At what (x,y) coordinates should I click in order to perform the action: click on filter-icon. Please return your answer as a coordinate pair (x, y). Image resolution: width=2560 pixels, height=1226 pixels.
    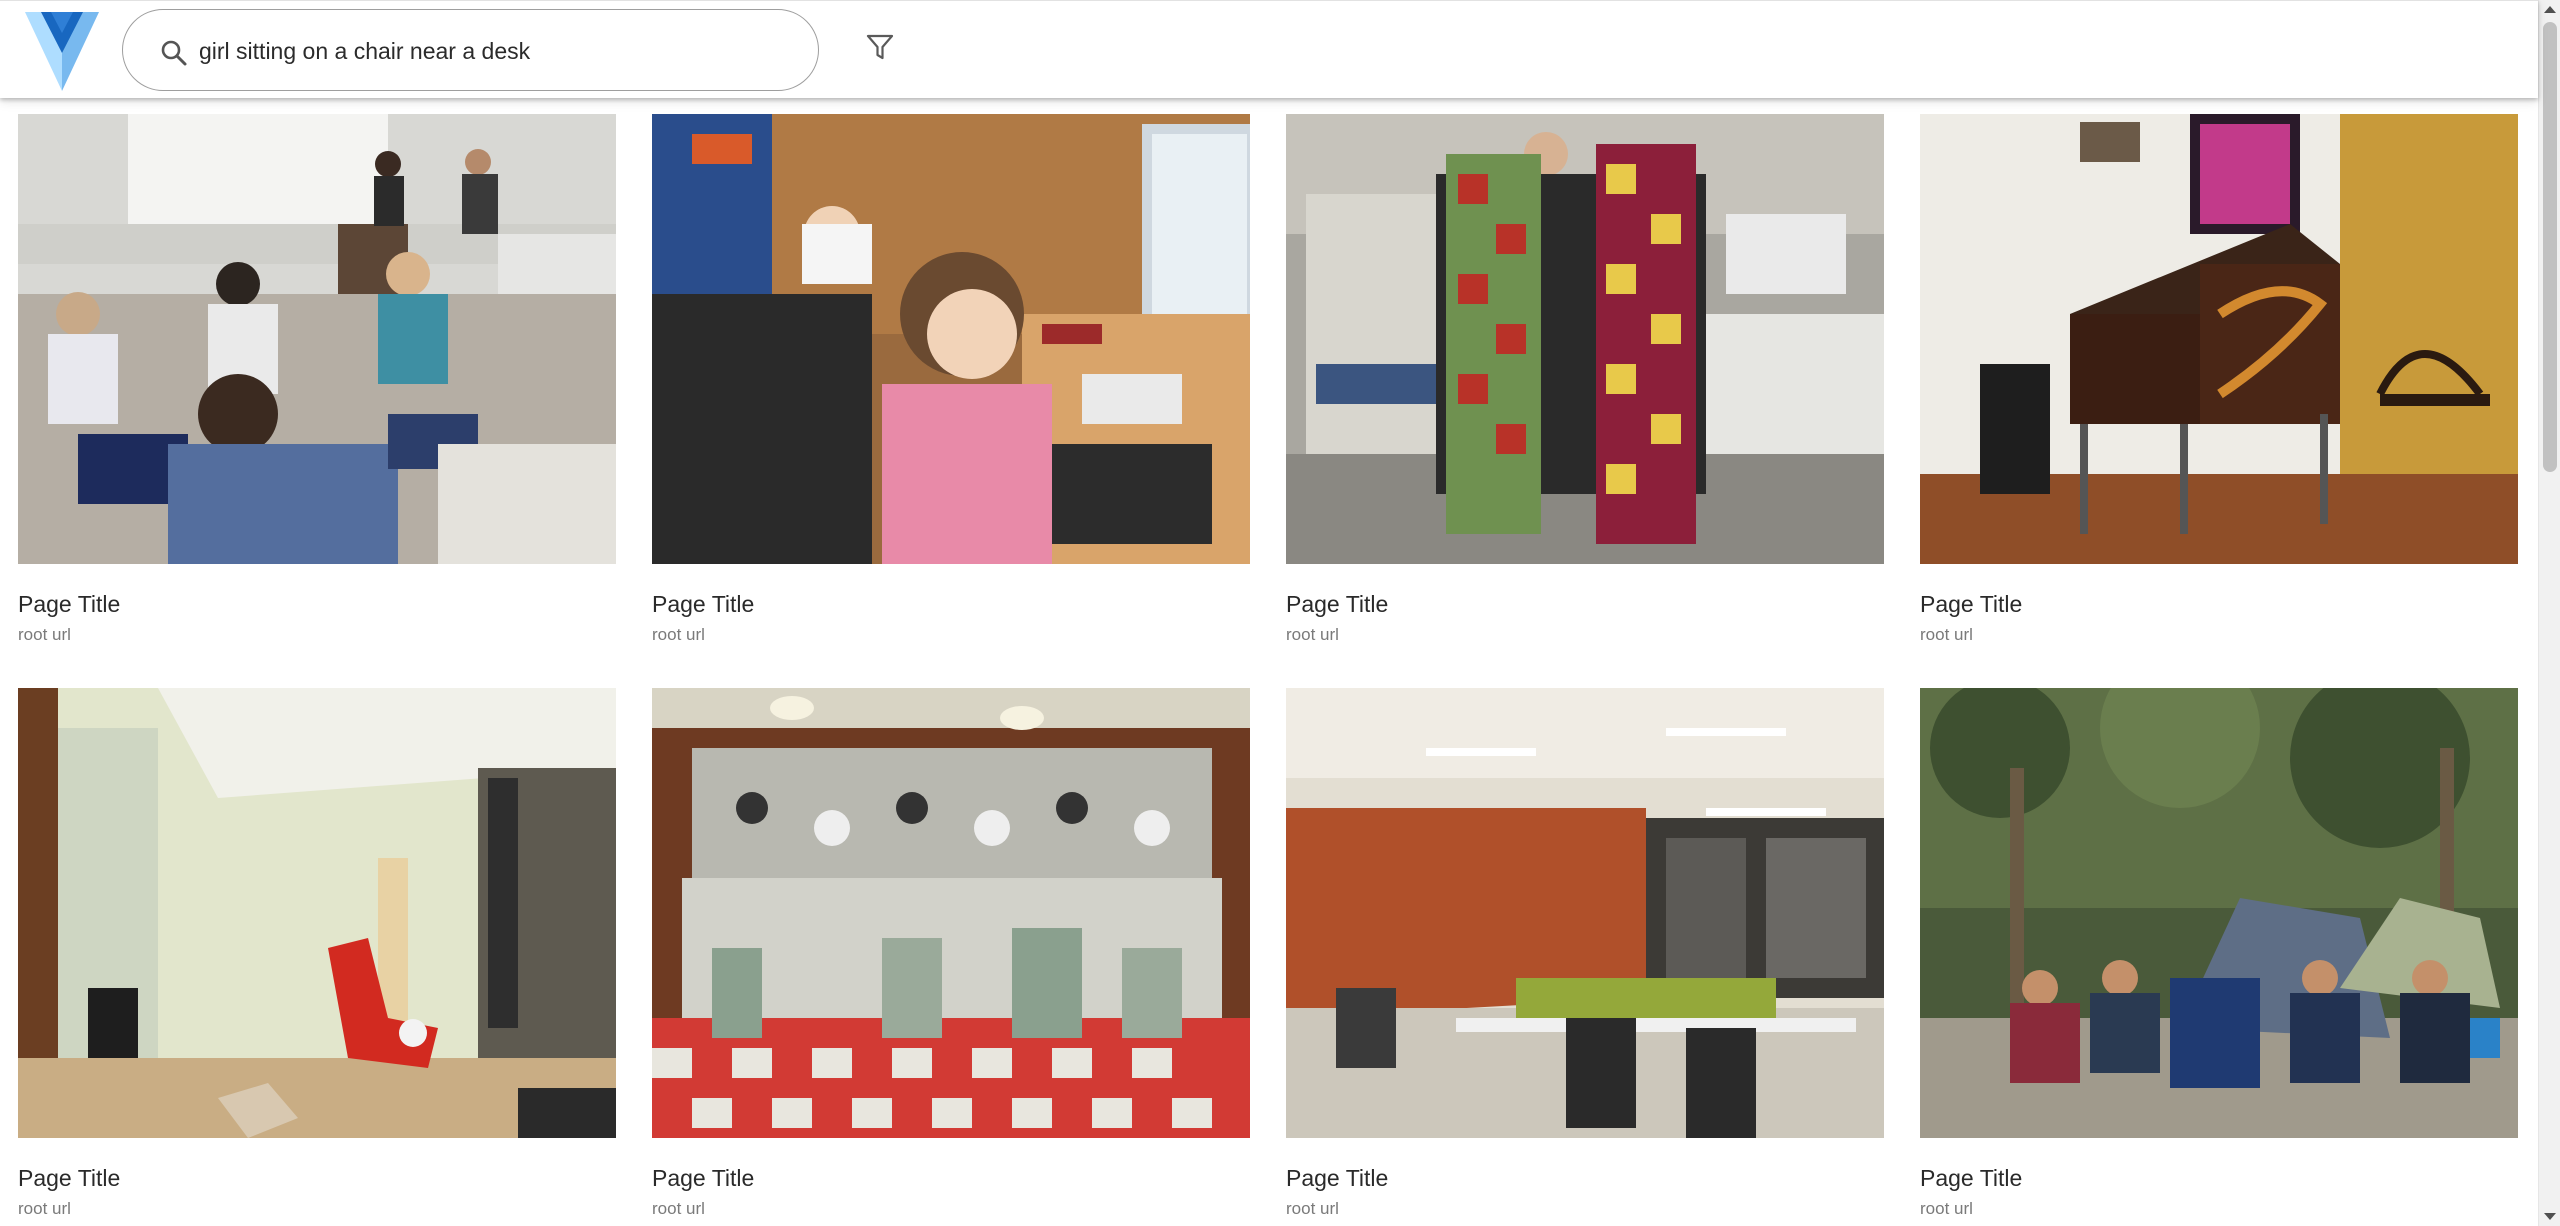
    Looking at the image, I should click on (880, 49).